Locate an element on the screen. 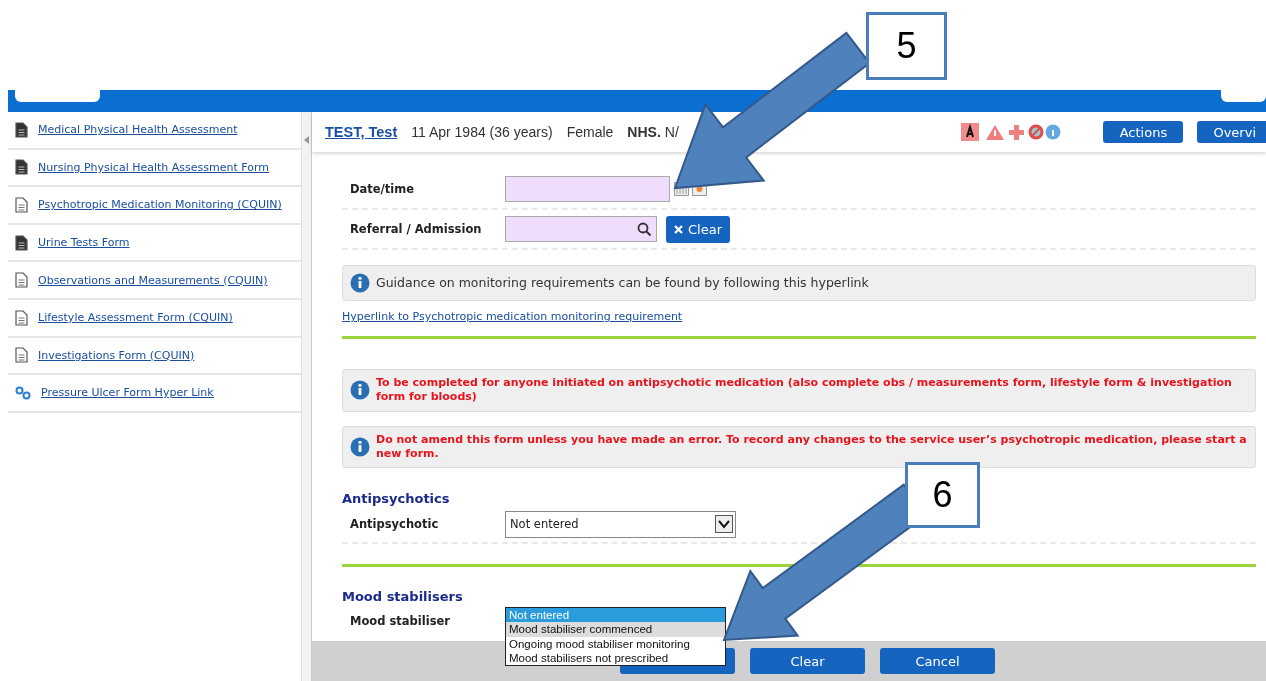 This screenshot has height=681, width=1266. close-icon is located at coordinates (678, 229).